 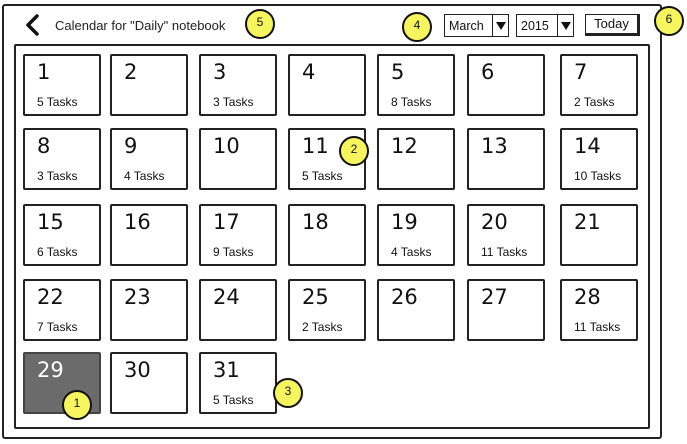 What do you see at coordinates (131, 72) in the screenshot?
I see `day-number: 2` at bounding box center [131, 72].